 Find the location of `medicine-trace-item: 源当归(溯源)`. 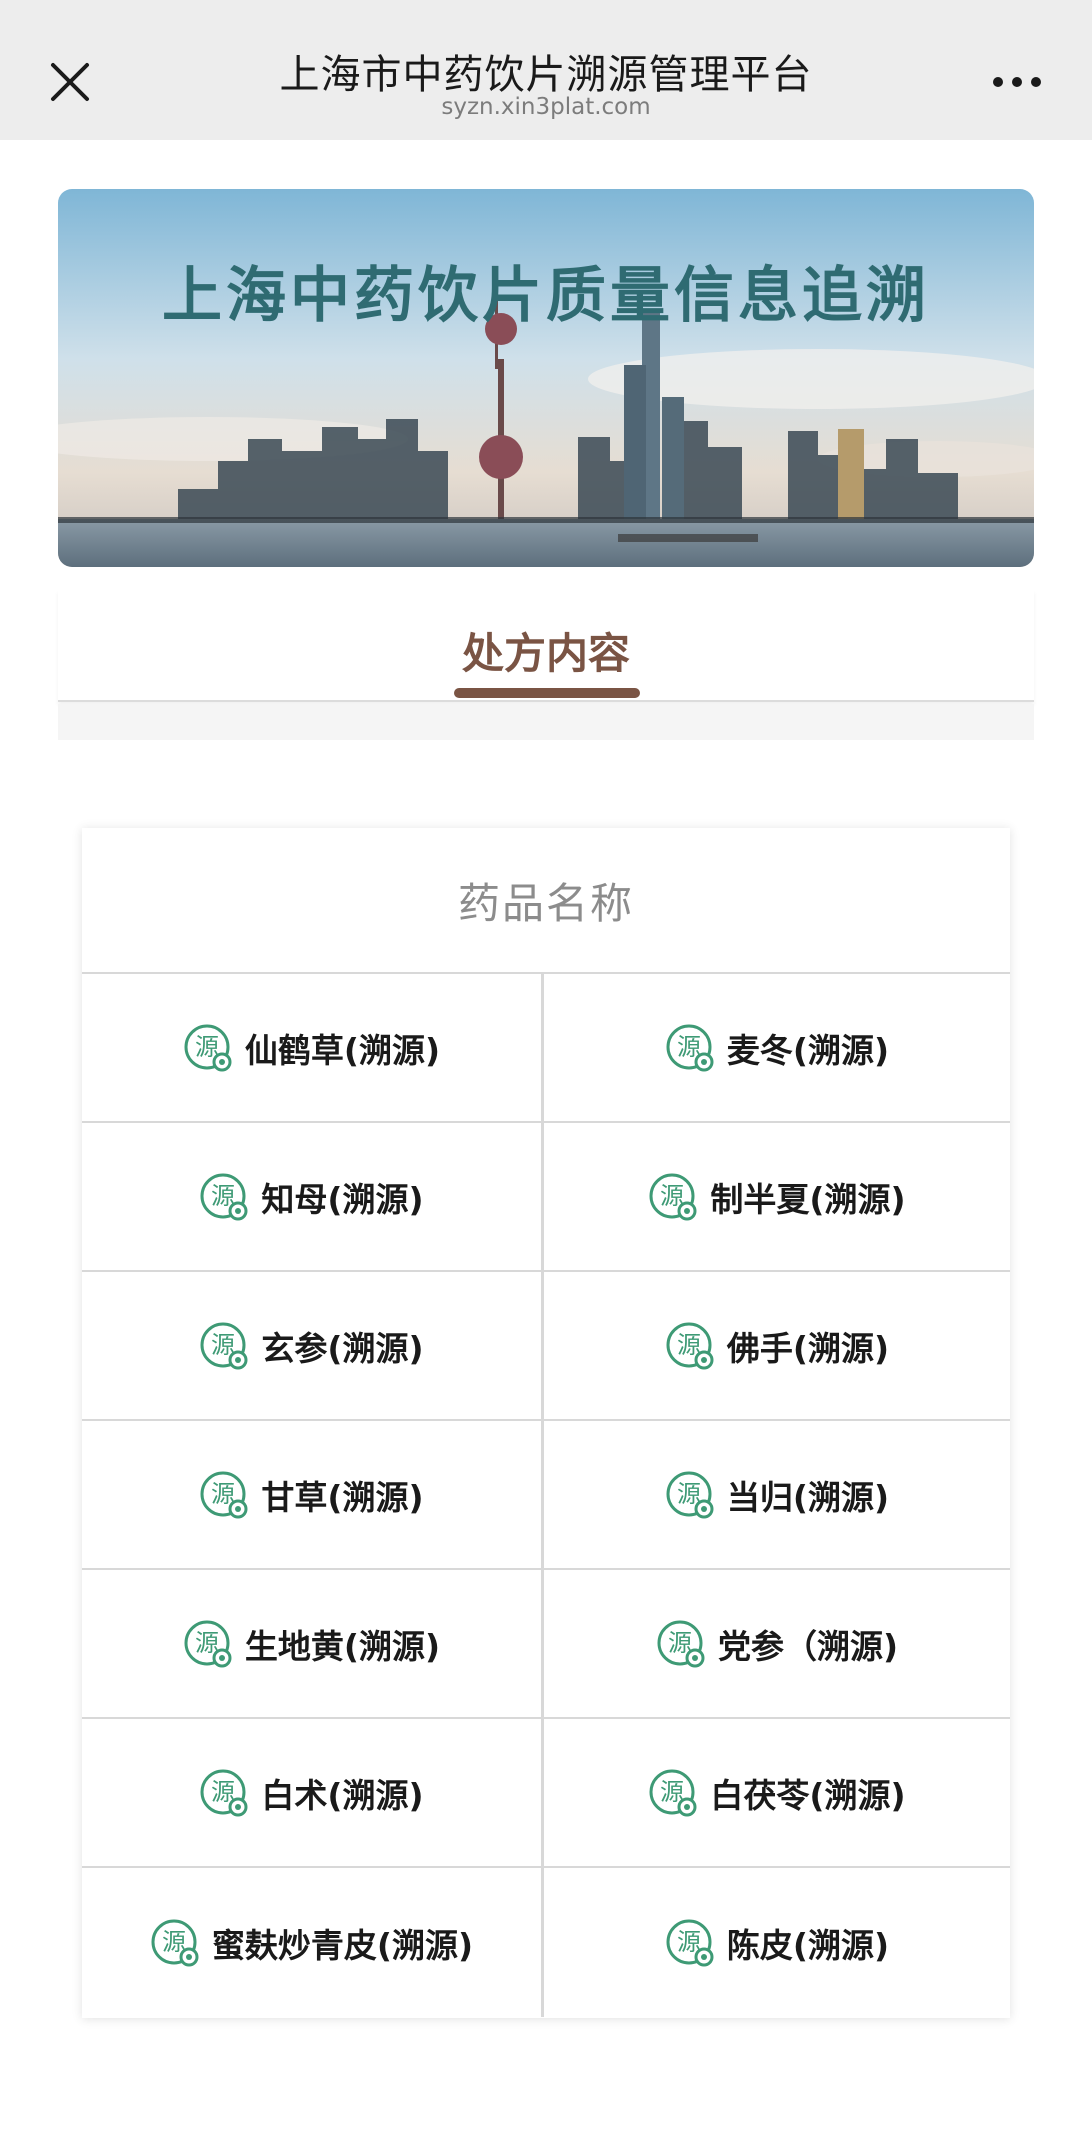

medicine-trace-item: 源当归(溯源) is located at coordinates (777, 1495).